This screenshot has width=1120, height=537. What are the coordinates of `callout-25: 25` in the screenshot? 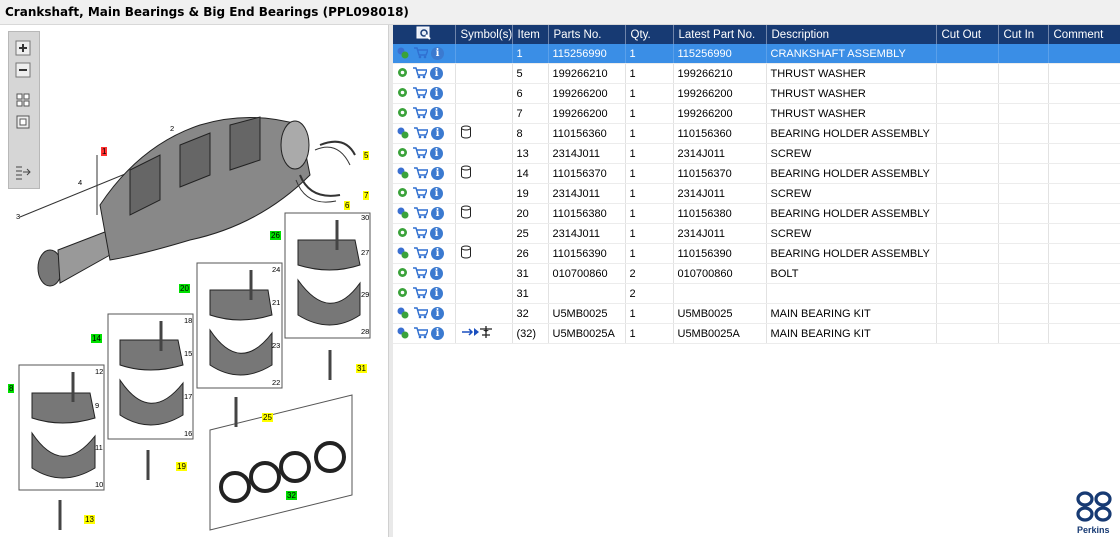 It's located at (267, 417).